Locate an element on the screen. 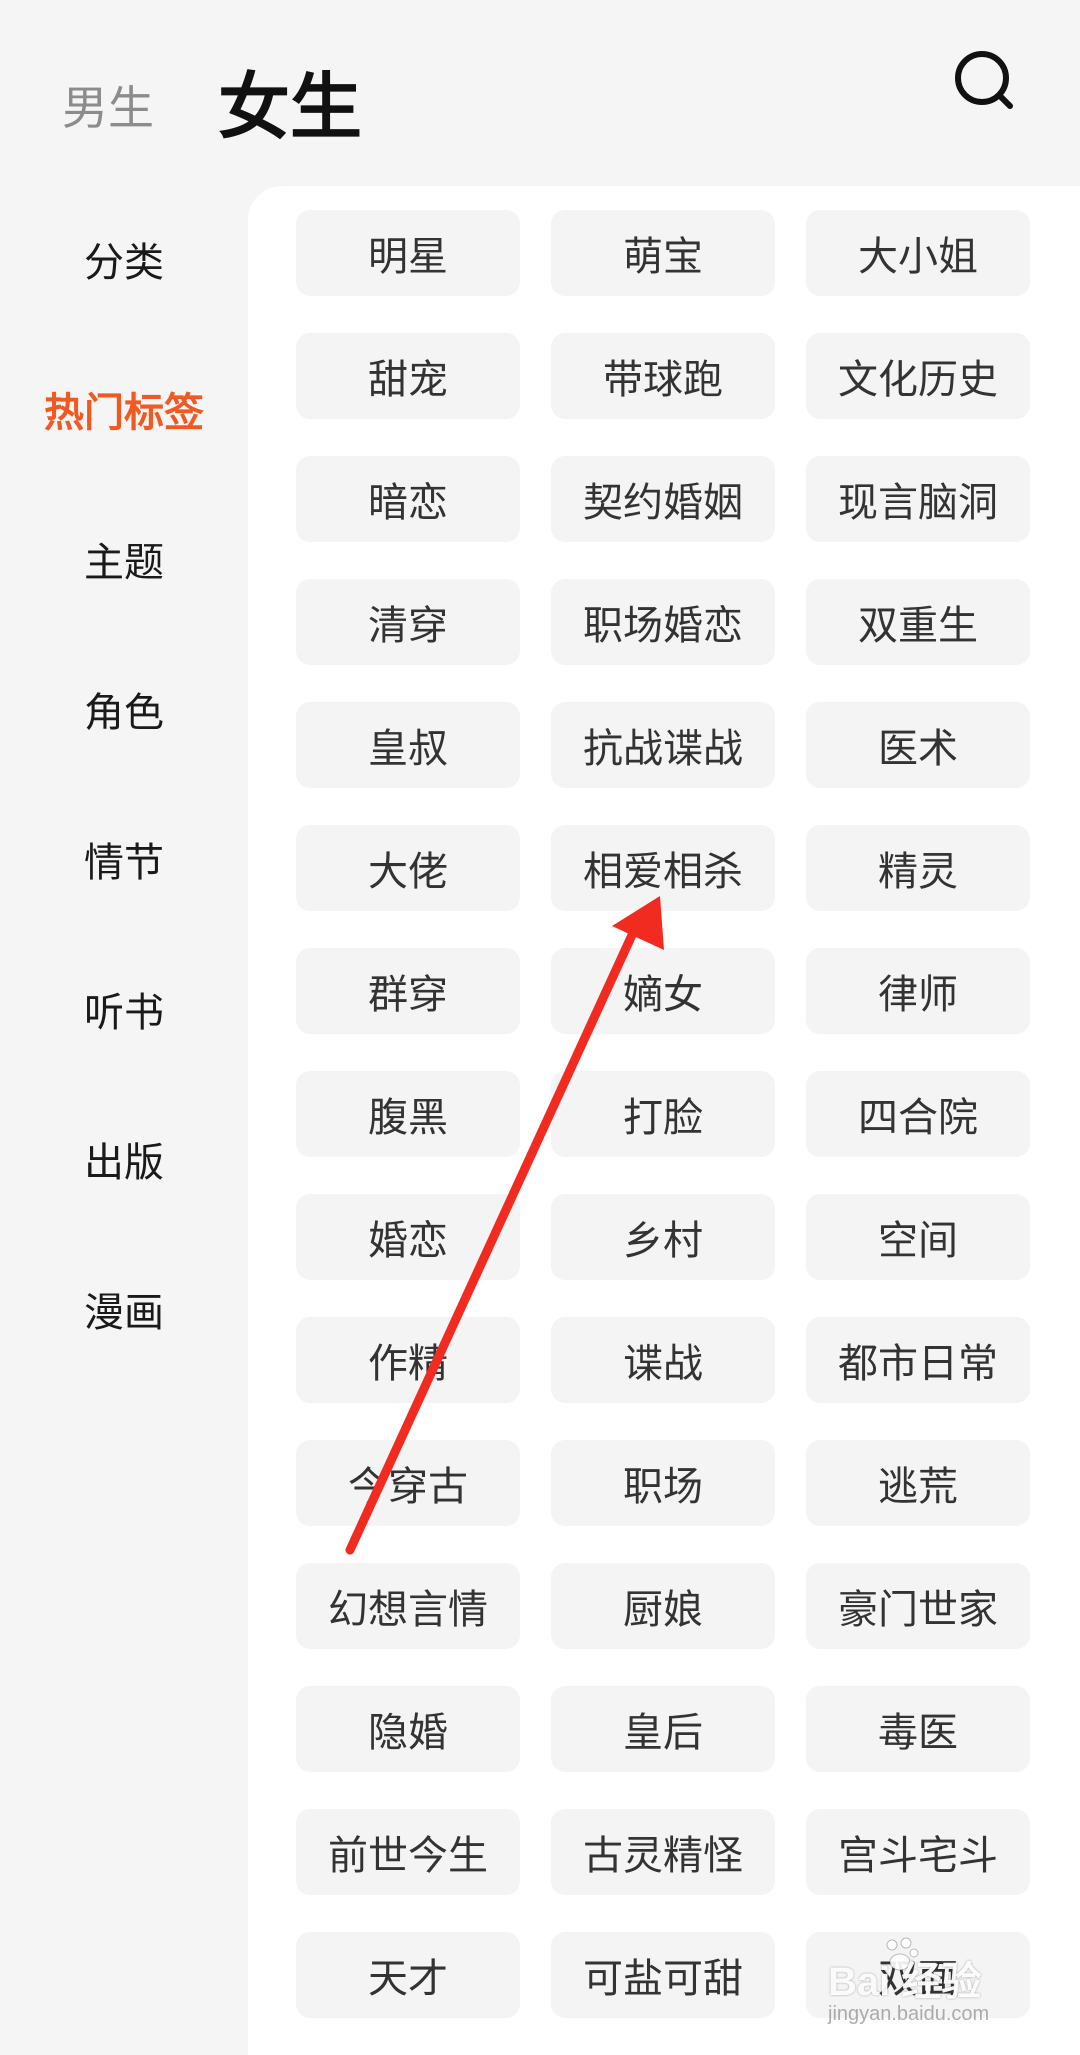  tag-chip: 群穿 is located at coordinates (408, 991).